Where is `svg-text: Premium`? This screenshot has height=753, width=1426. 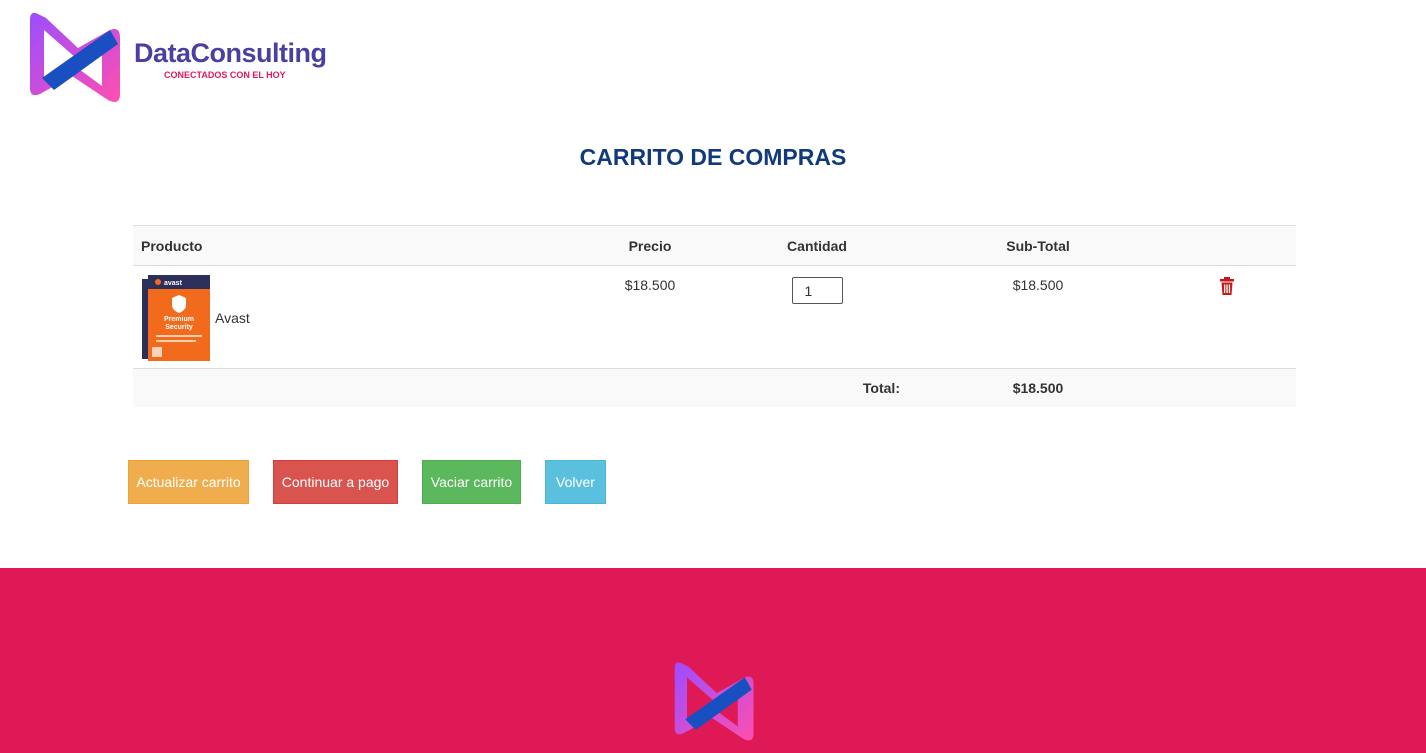
svg-text: Premium is located at coordinates (179, 319).